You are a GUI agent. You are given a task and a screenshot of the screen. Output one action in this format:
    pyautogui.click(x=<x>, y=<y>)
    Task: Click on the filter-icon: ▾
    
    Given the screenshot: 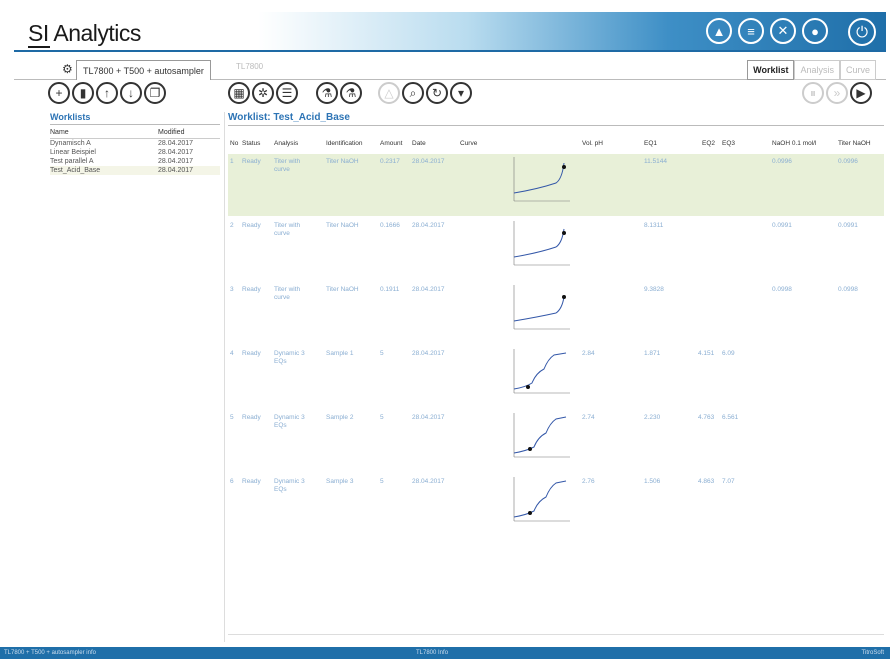 What is the action you would take?
    pyautogui.click(x=461, y=93)
    